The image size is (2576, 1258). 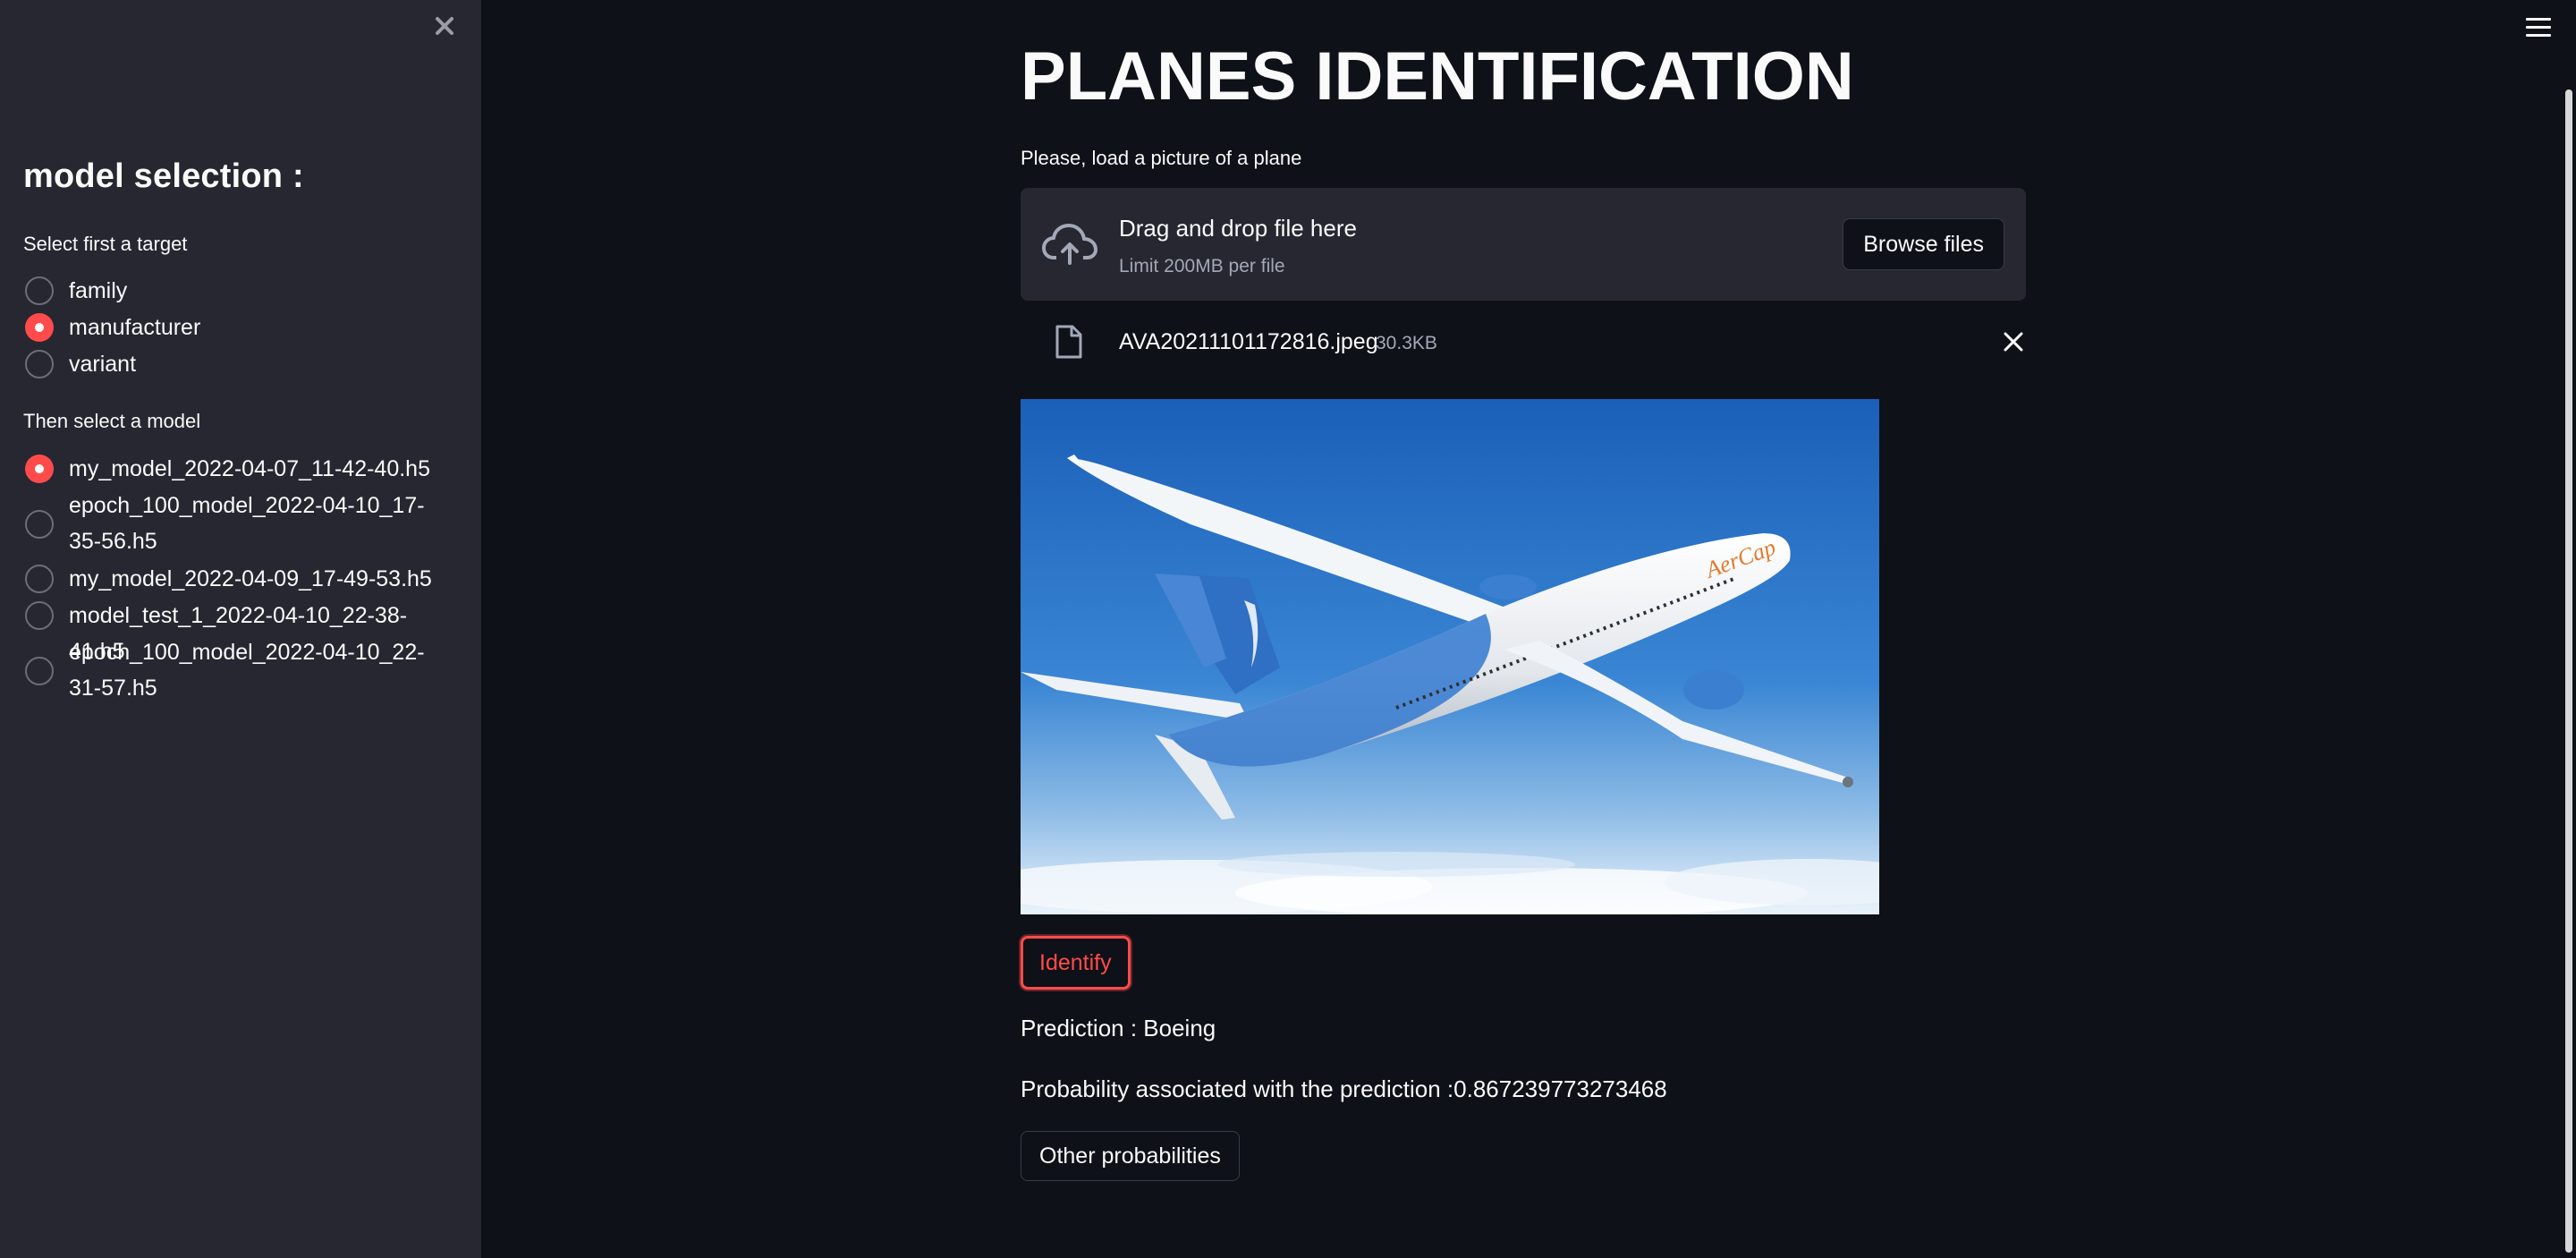 What do you see at coordinates (1118, 1028) in the screenshot?
I see `prediction-text: Prediction : Boeing` at bounding box center [1118, 1028].